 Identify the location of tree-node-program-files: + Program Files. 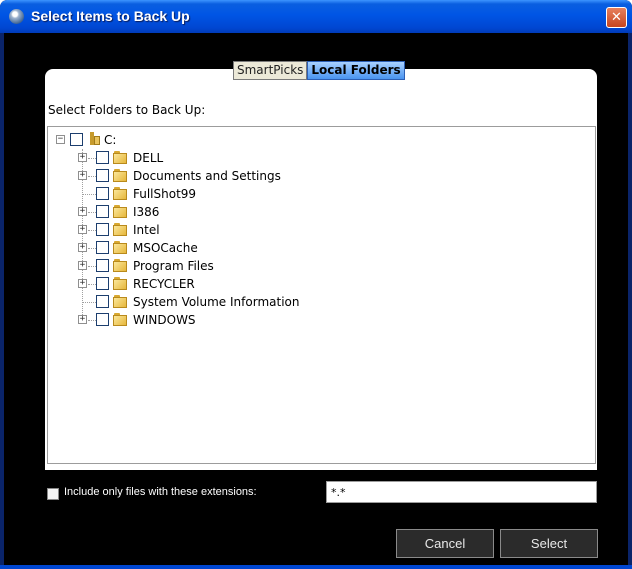
(198, 266).